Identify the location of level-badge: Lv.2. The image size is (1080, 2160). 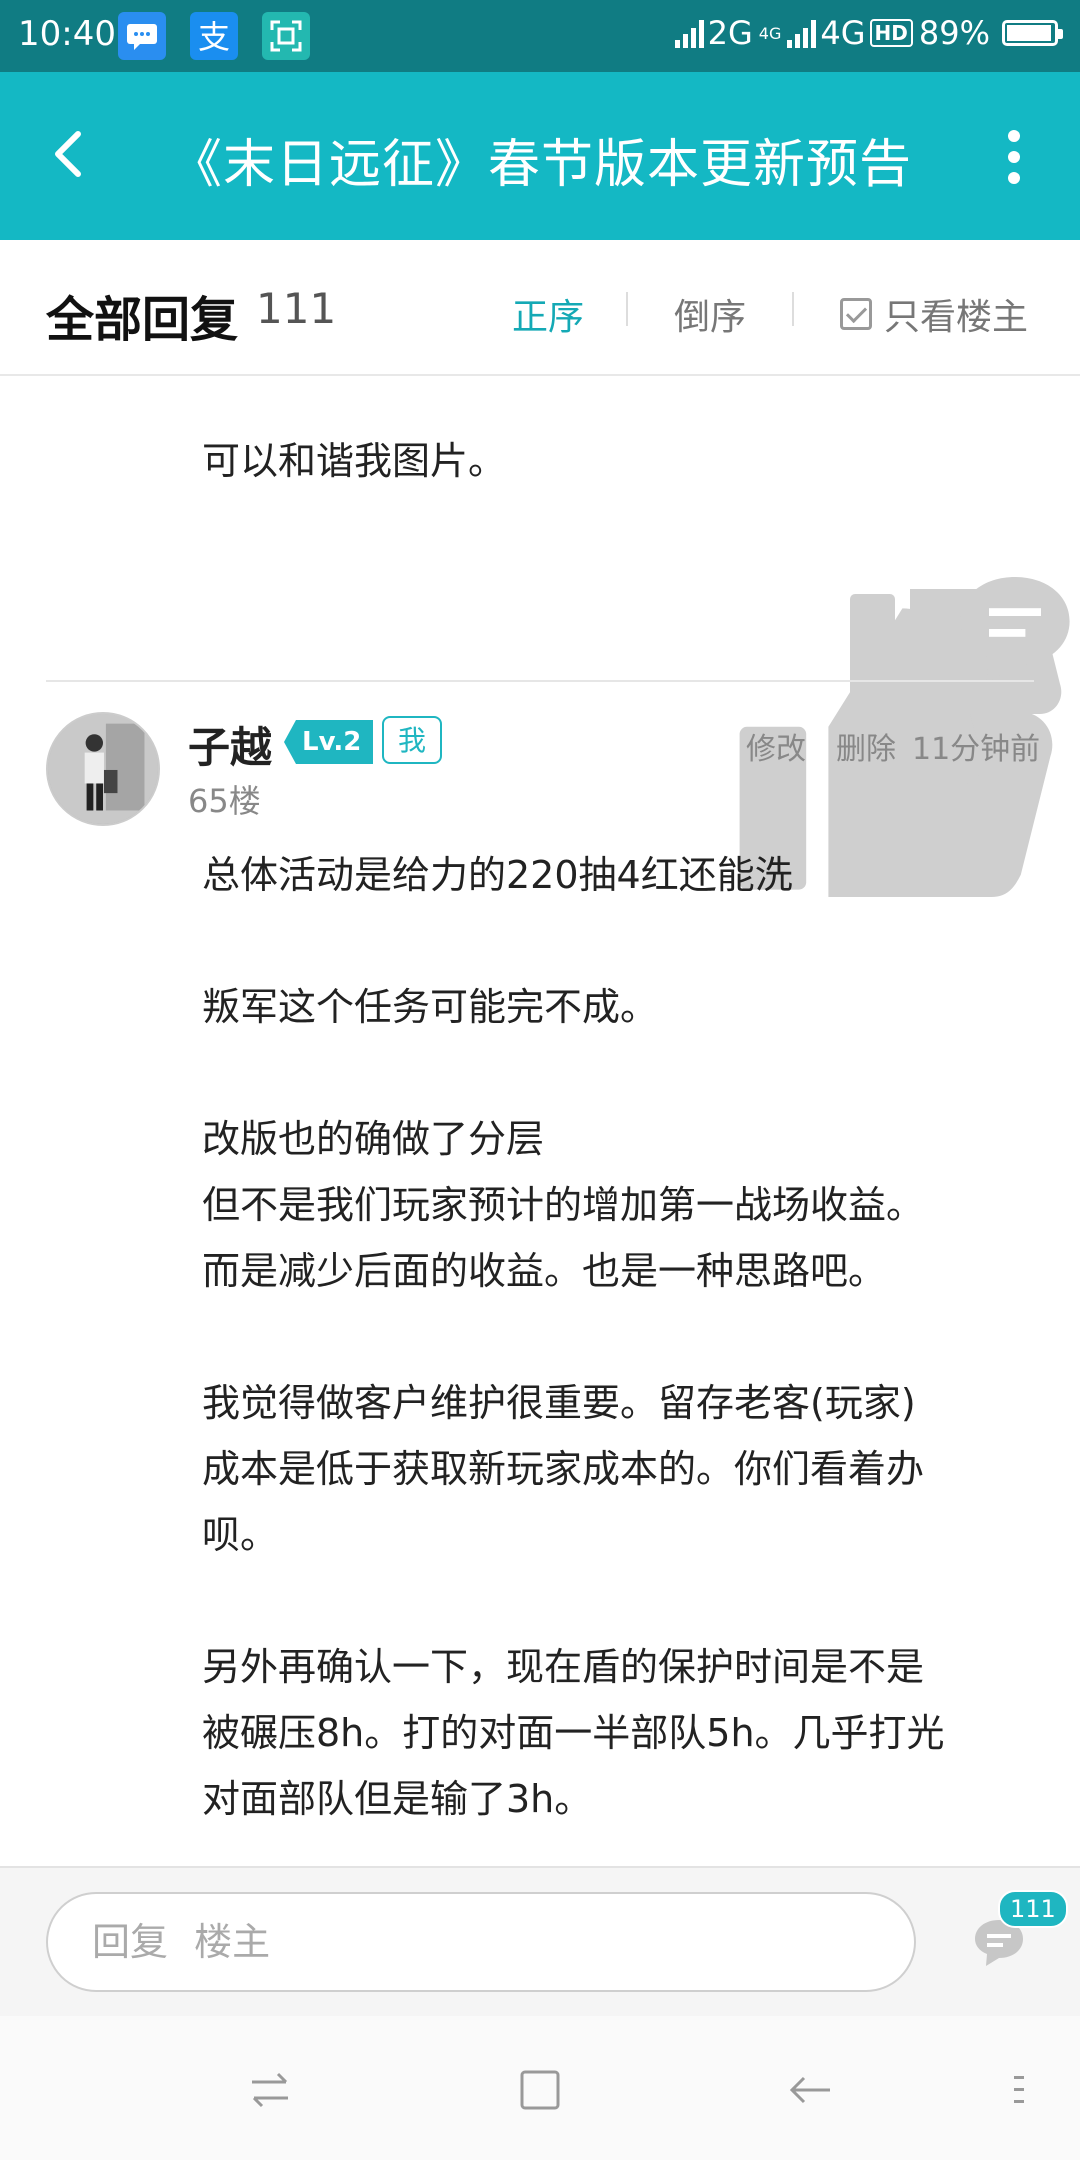
(329, 742).